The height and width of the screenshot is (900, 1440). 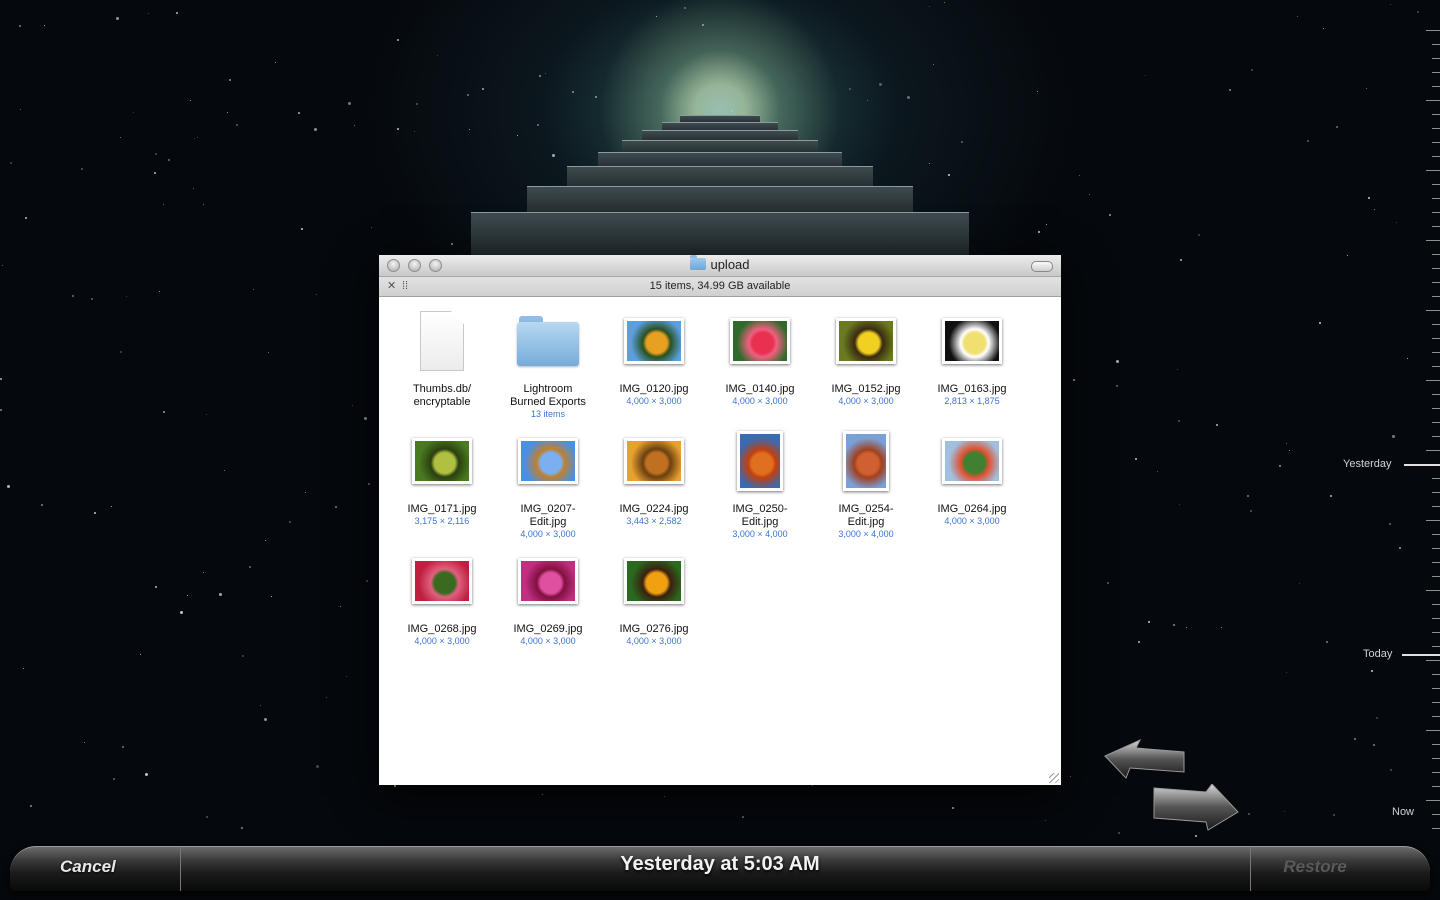 I want to click on file-item: IMG_0264.jpg 4,000 × 3,000, so click(x=972, y=477).